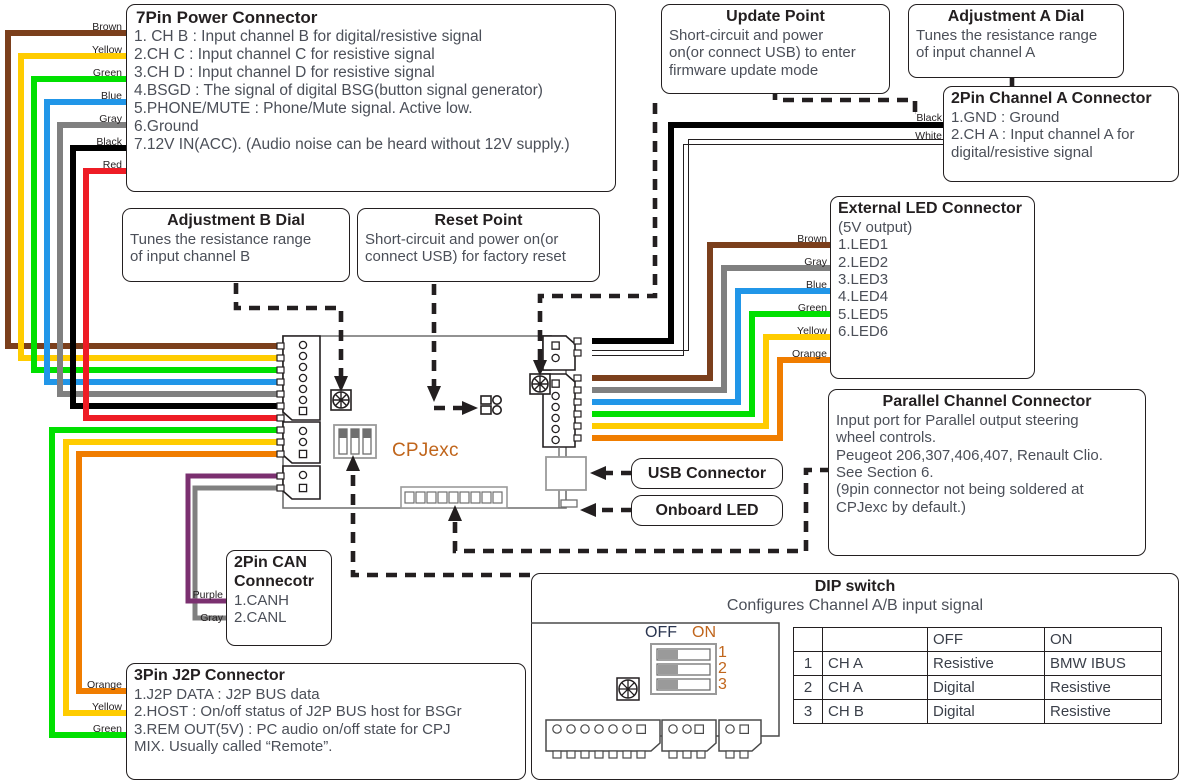 The height and width of the screenshot is (784, 1183). What do you see at coordinates (227, 17) in the screenshot?
I see `callout-title: 7Pin Power Connector` at bounding box center [227, 17].